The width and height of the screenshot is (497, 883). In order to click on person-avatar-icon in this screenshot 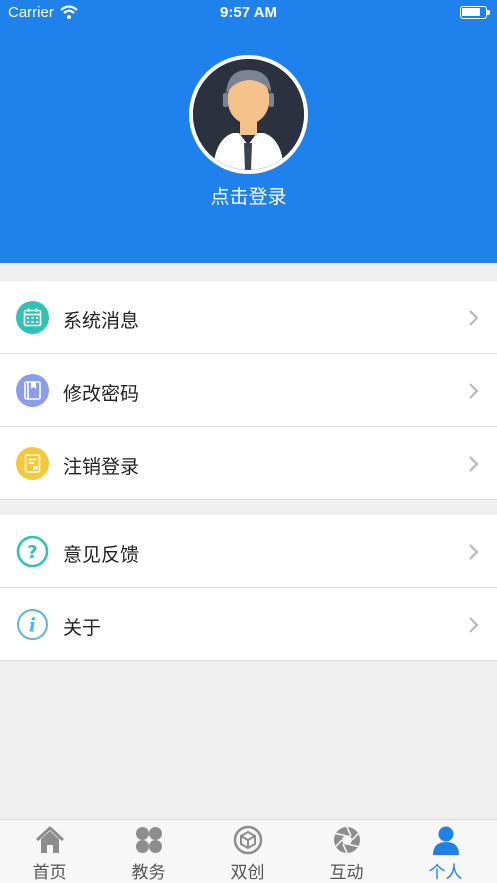, I will do `click(248, 114)`.